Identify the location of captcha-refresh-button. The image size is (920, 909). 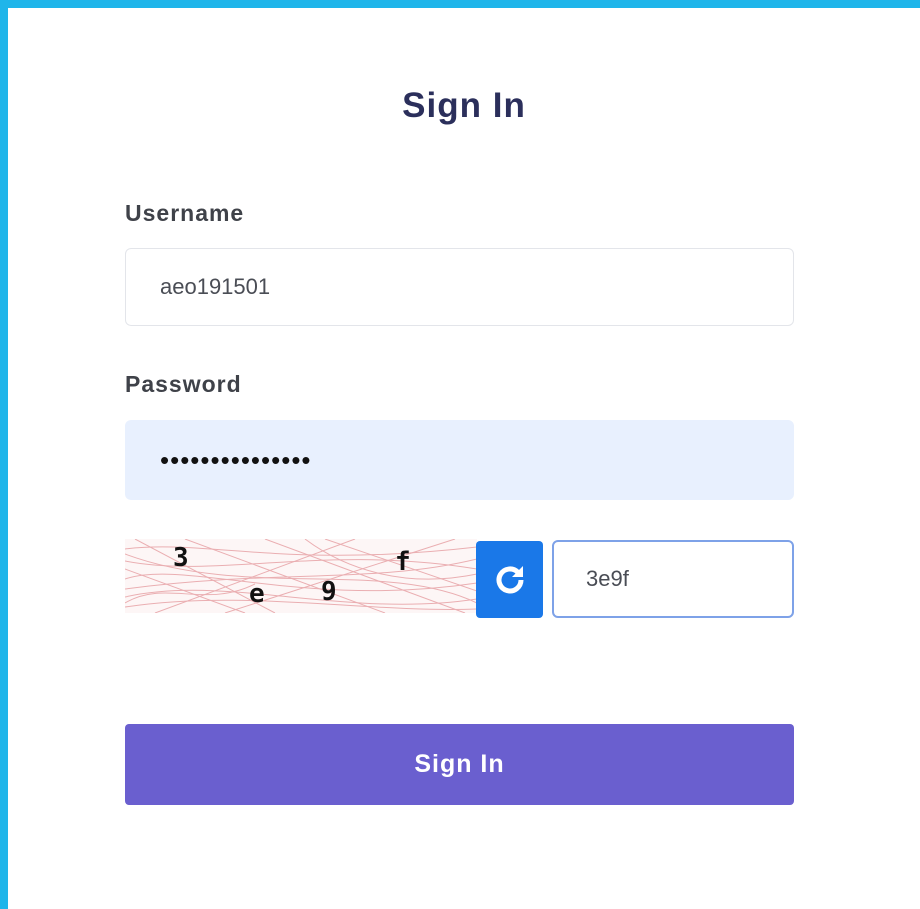
(509, 579).